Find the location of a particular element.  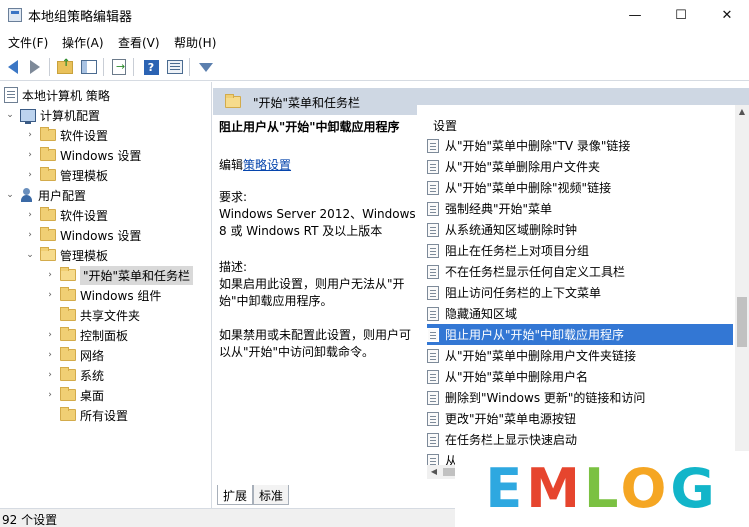

requirements-label: 要求: is located at coordinates (233, 197).